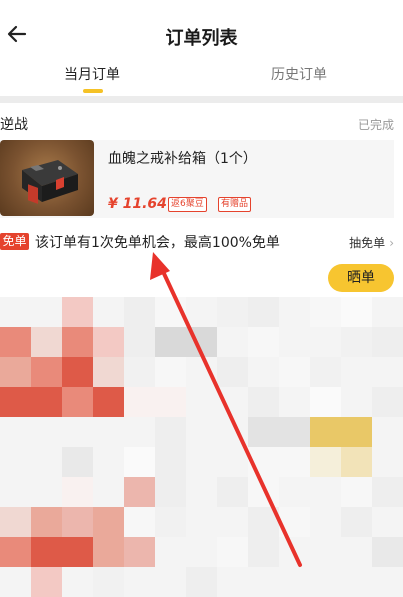 Image resolution: width=403 pixels, height=597 pixels. Describe the element at coordinates (157, 243) in the screenshot. I see `free-order-text: 该订单有1次免单机会，最高100%免单` at that location.